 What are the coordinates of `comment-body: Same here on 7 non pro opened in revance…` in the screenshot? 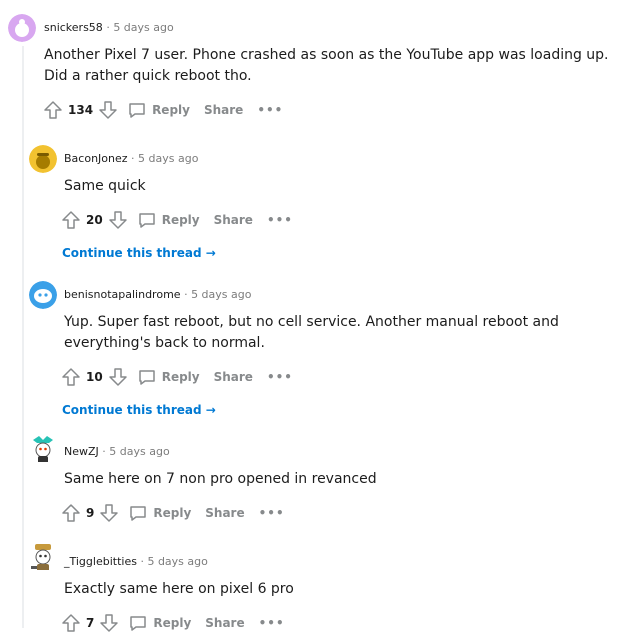 It's located at (220, 479).